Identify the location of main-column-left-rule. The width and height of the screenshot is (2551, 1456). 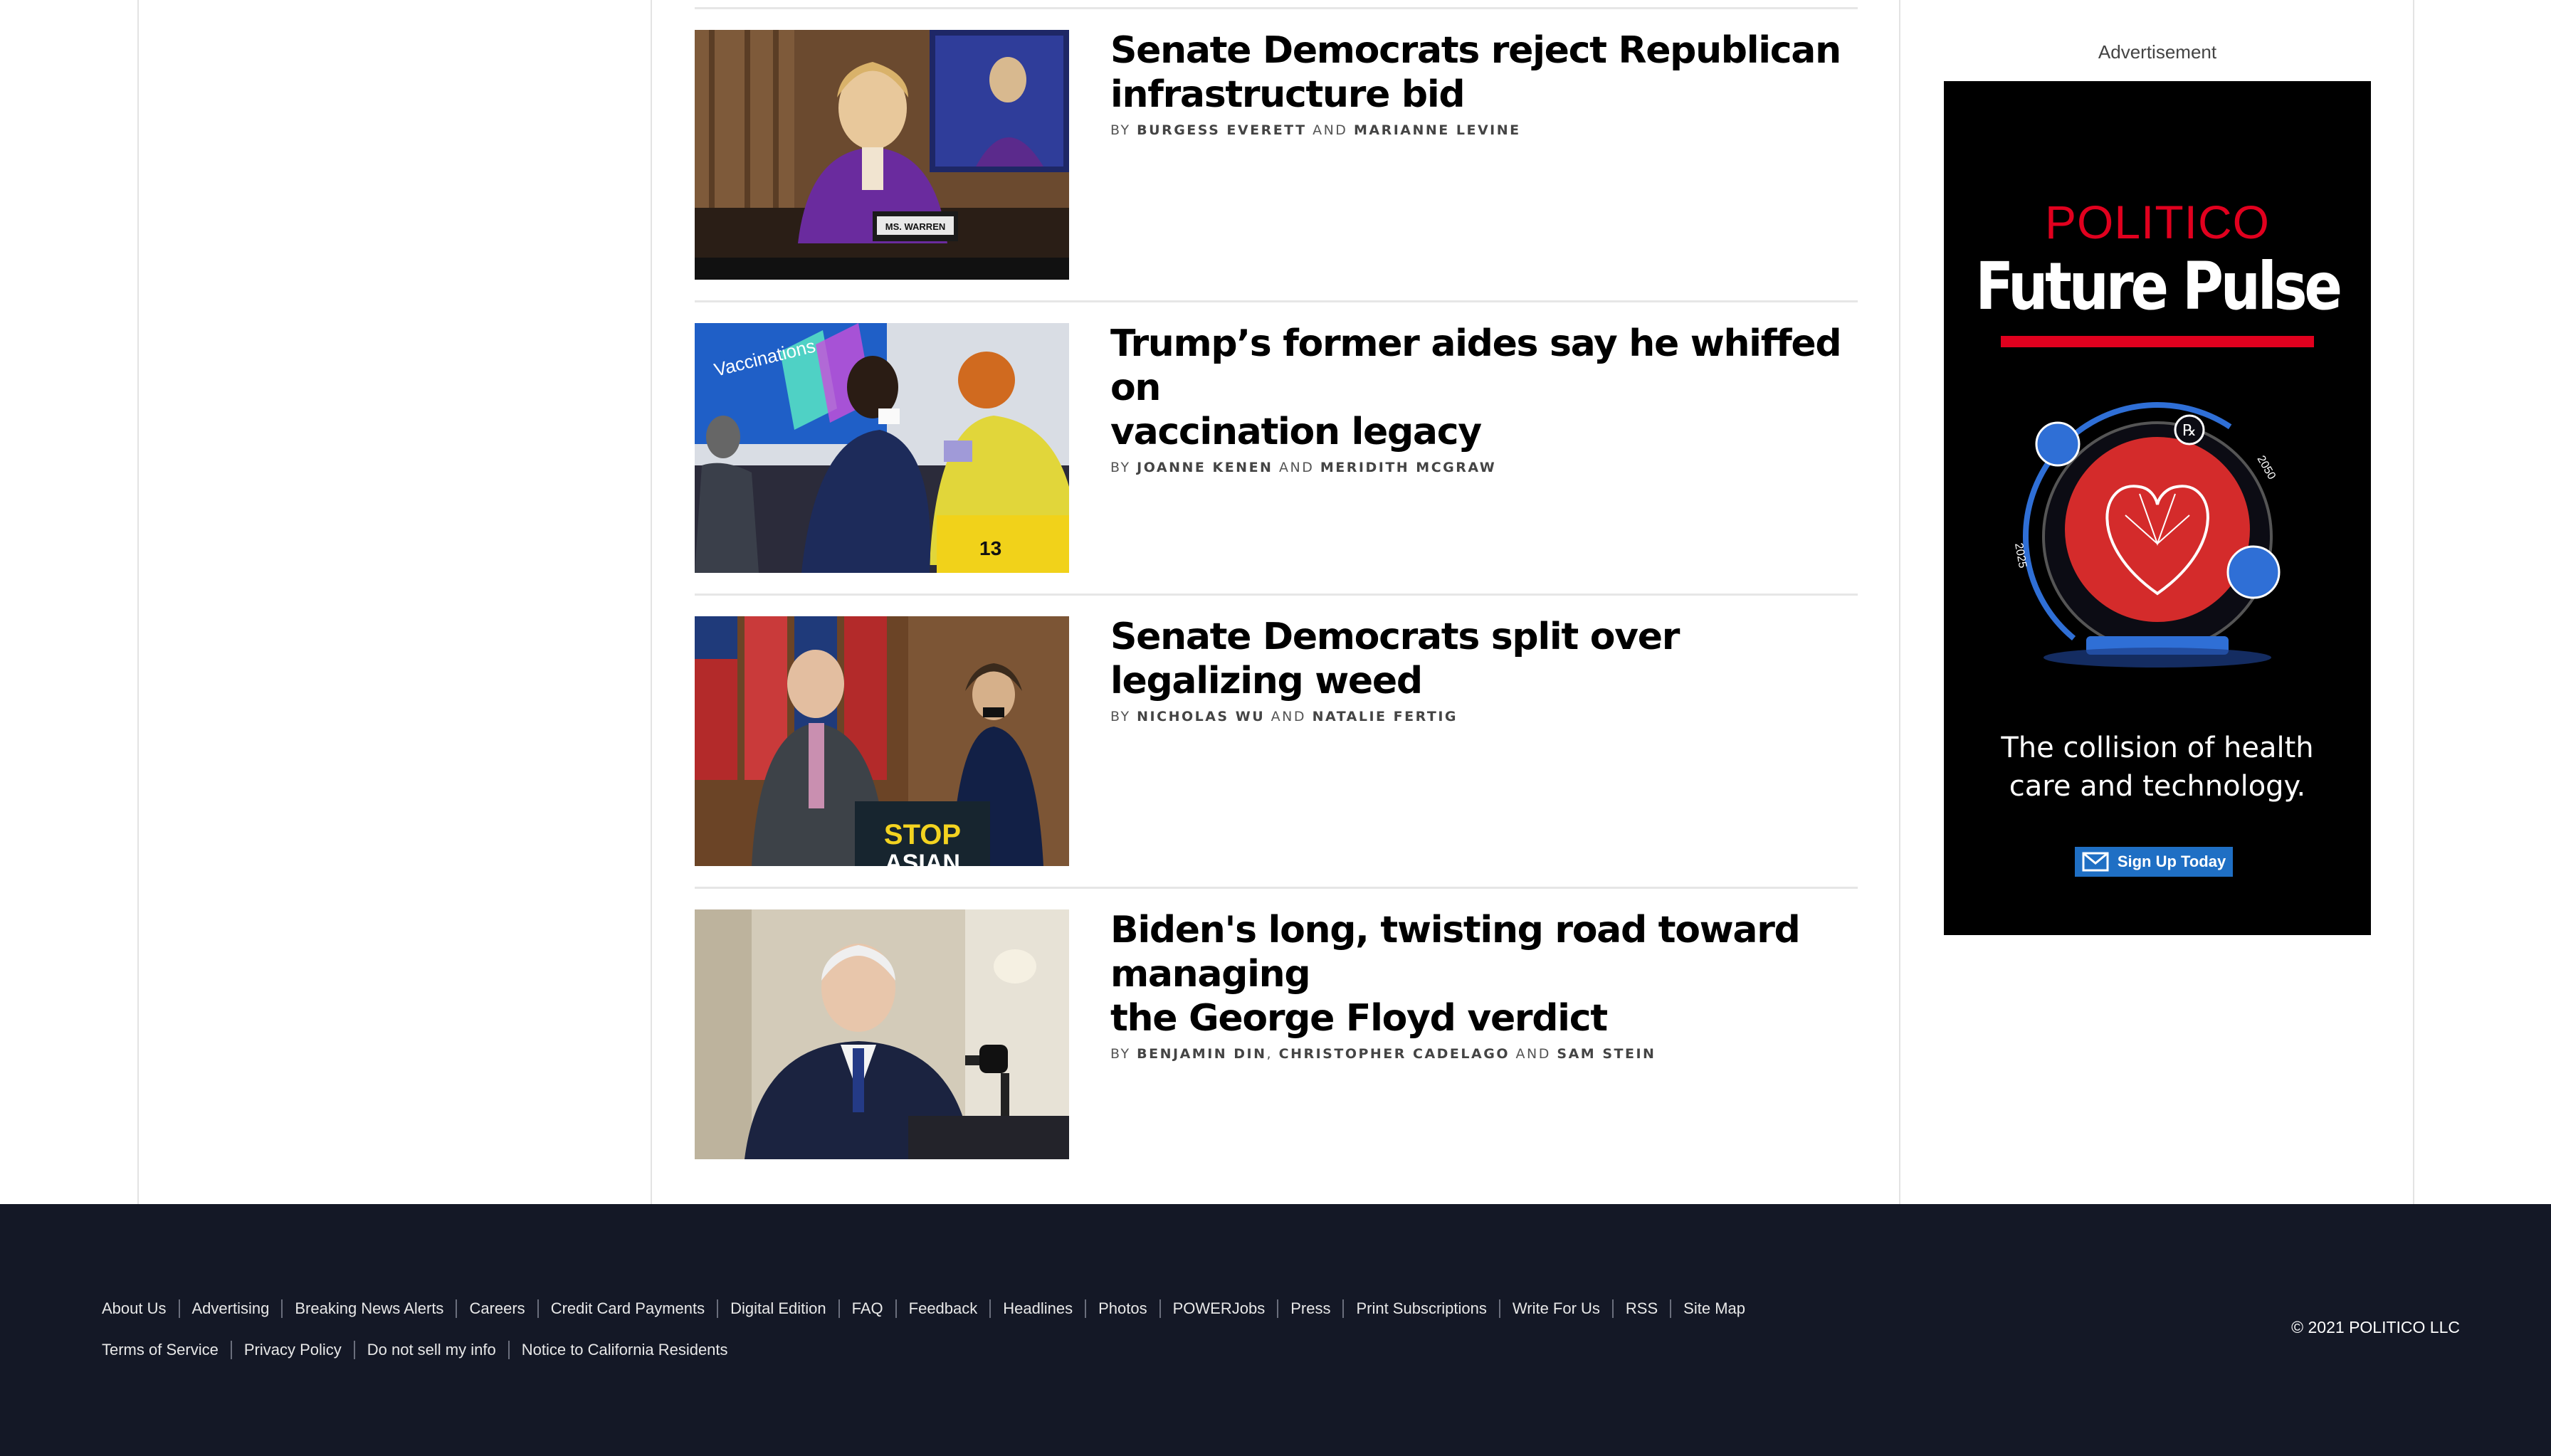
(652, 602).